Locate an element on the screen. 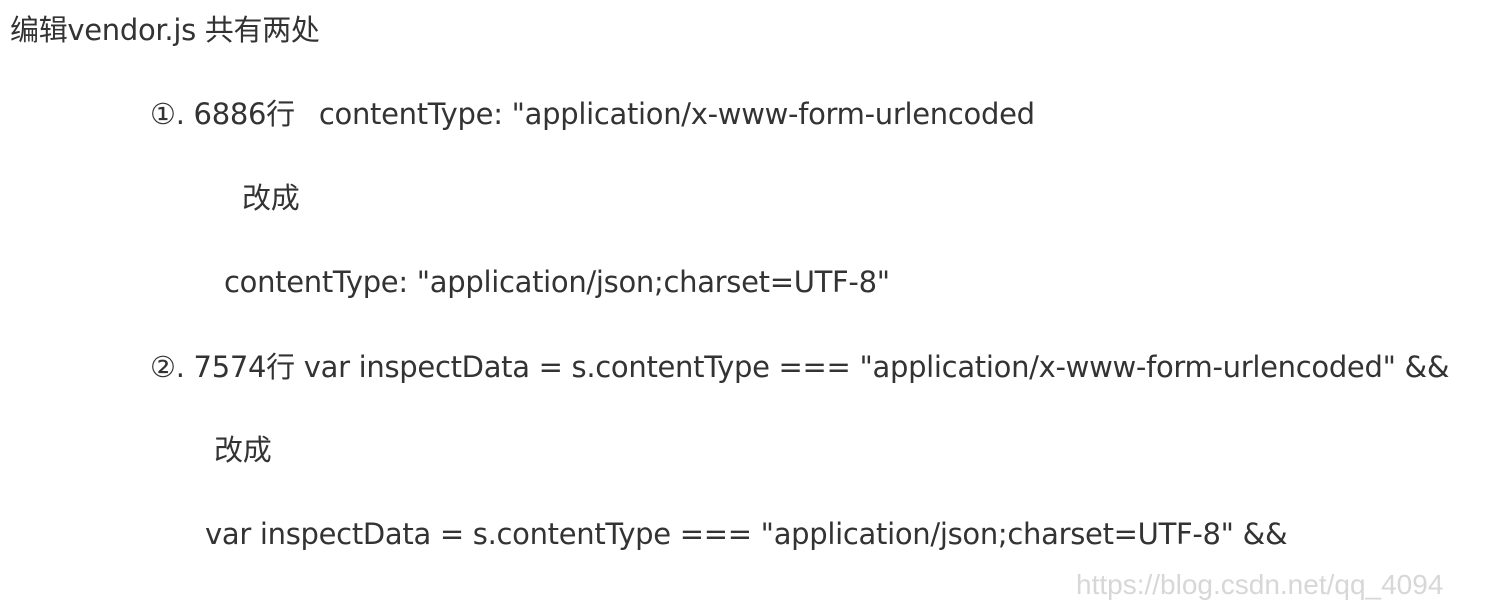  blog-watermark: https://blog.csdn.net/qq_4094 is located at coordinates (1260, 584).